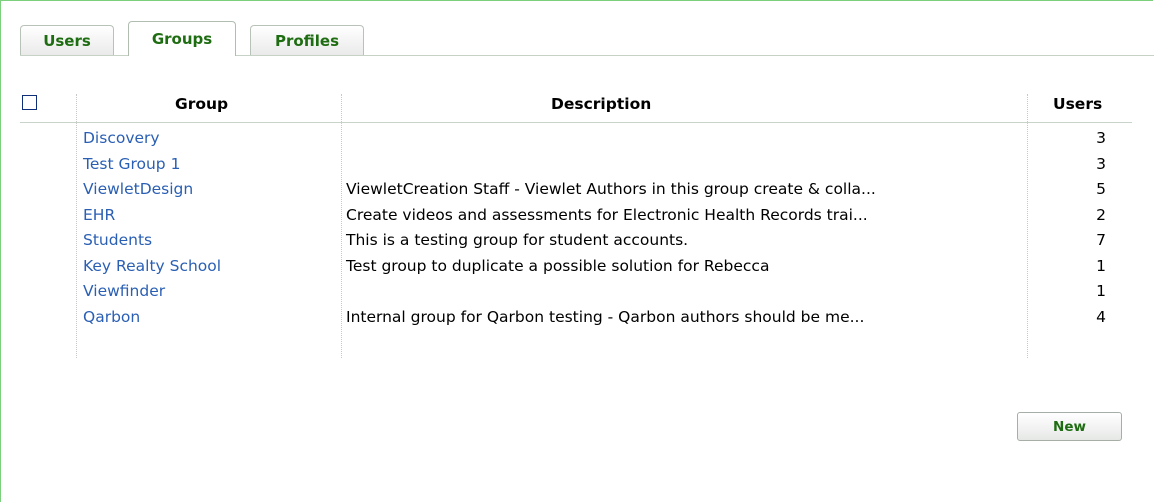  I want to click on group-name-link: ViewletDesign, so click(138, 189).